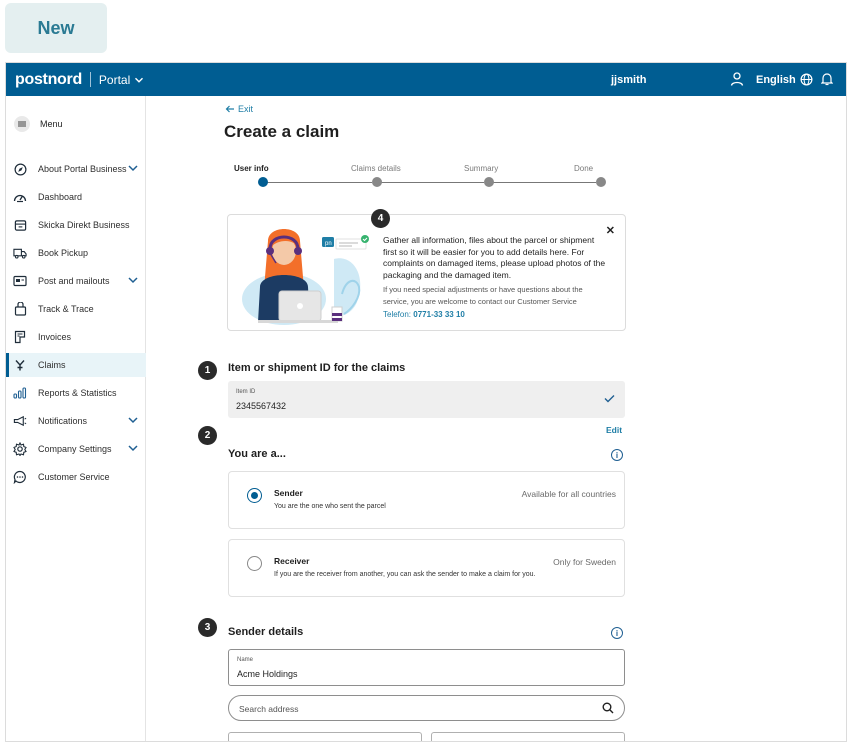 This screenshot has width=852, height=748. I want to click on sidebar-item-dashboard: Dashboard, so click(76, 197).